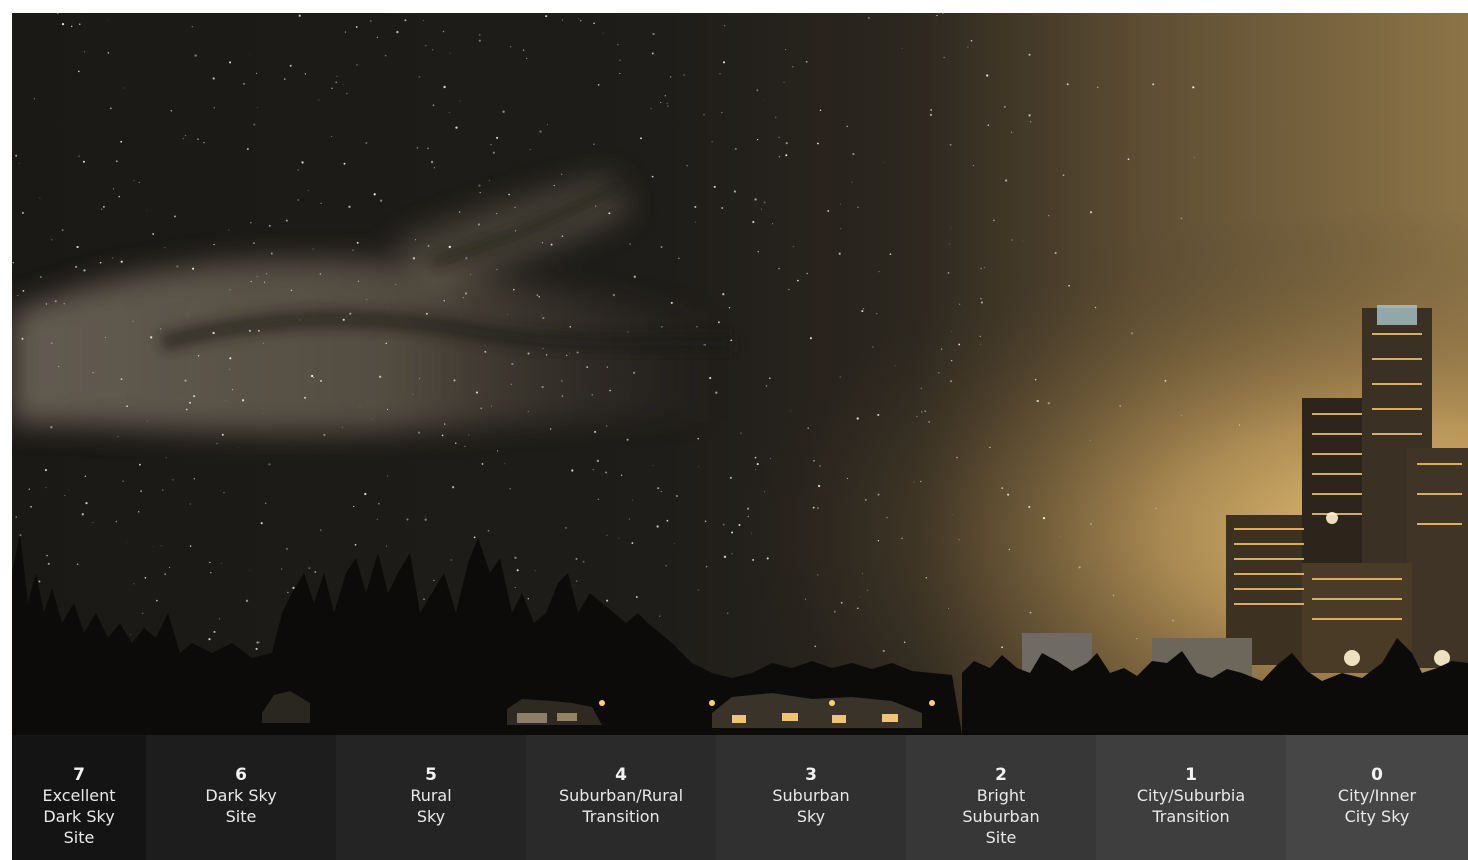 Image resolution: width=1468 pixels, height=860 pixels. What do you see at coordinates (1001, 816) in the screenshot?
I see `level-label: Bright Suburban Site` at bounding box center [1001, 816].